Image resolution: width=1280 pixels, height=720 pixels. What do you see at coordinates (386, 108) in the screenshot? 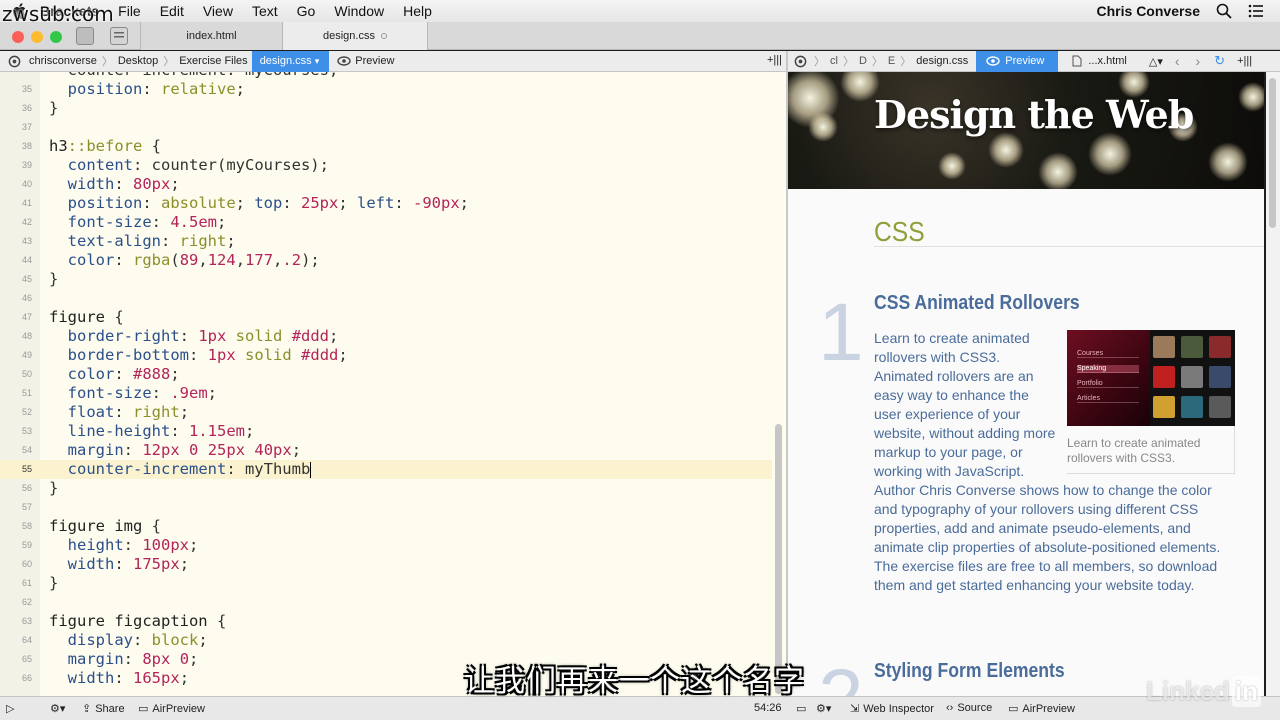
I see `code-line: 36}` at bounding box center [386, 108].